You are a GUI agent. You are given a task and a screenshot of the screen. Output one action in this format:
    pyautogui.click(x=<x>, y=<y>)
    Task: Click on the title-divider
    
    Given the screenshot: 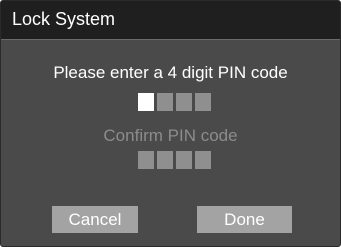 What is the action you would take?
    pyautogui.click(x=170, y=39)
    